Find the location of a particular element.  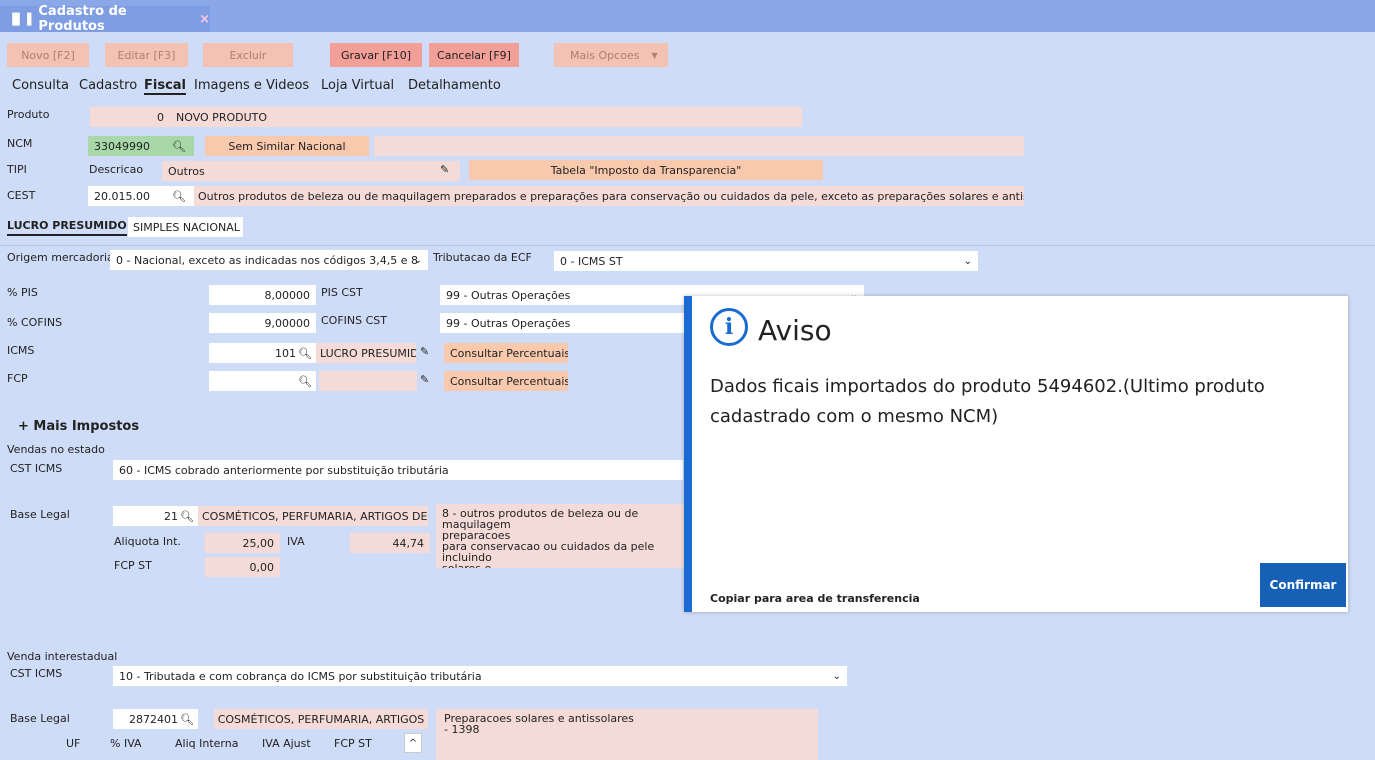

subtab-simples-nacional: SIMPLES NACIONAL is located at coordinates (185, 227).